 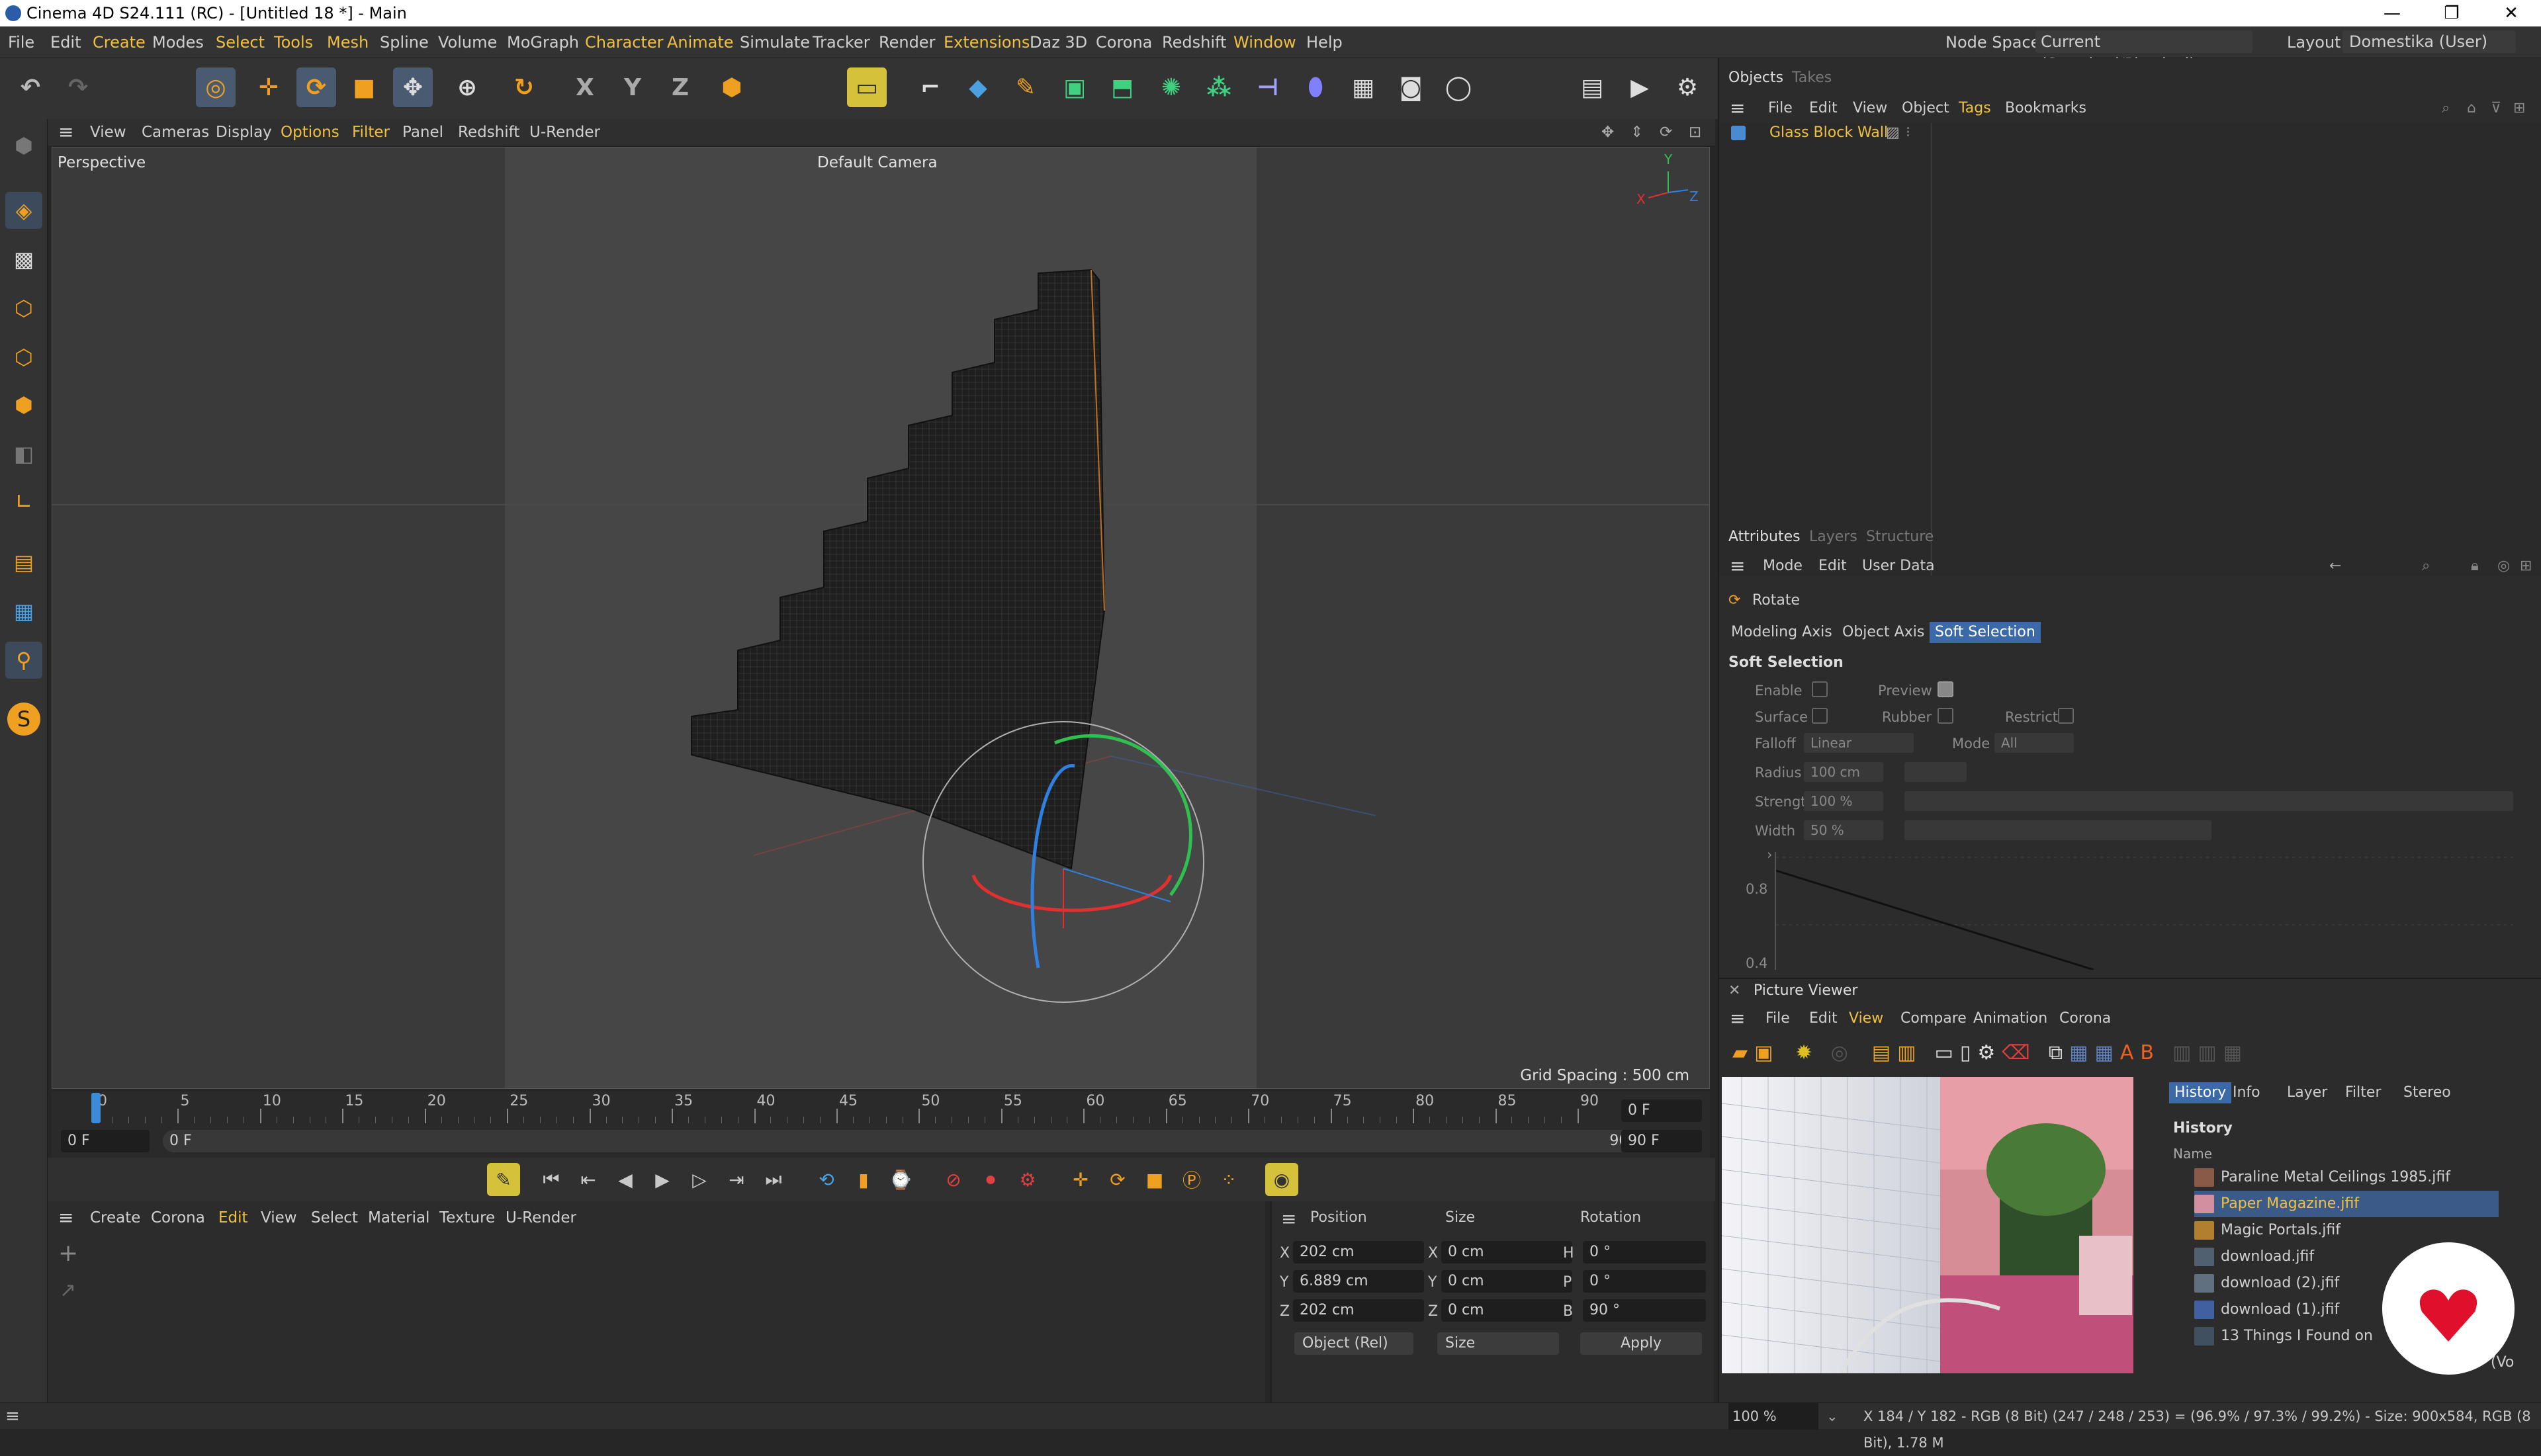 What do you see at coordinates (1358, 1252) in the screenshot?
I see `pos-x-field: 202 cm` at bounding box center [1358, 1252].